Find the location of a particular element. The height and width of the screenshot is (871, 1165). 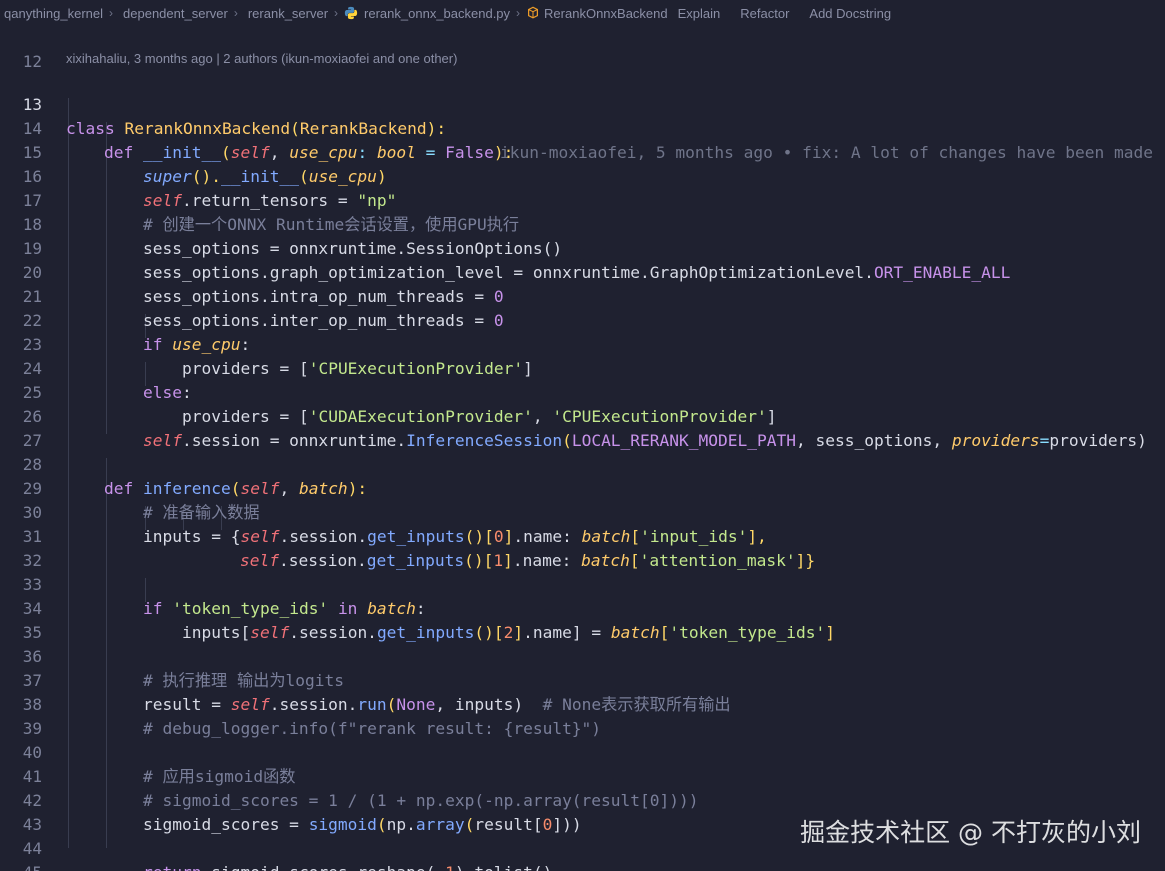

breadcrumb-class-label: RerankOnnxBackend is located at coordinates (606, 13).